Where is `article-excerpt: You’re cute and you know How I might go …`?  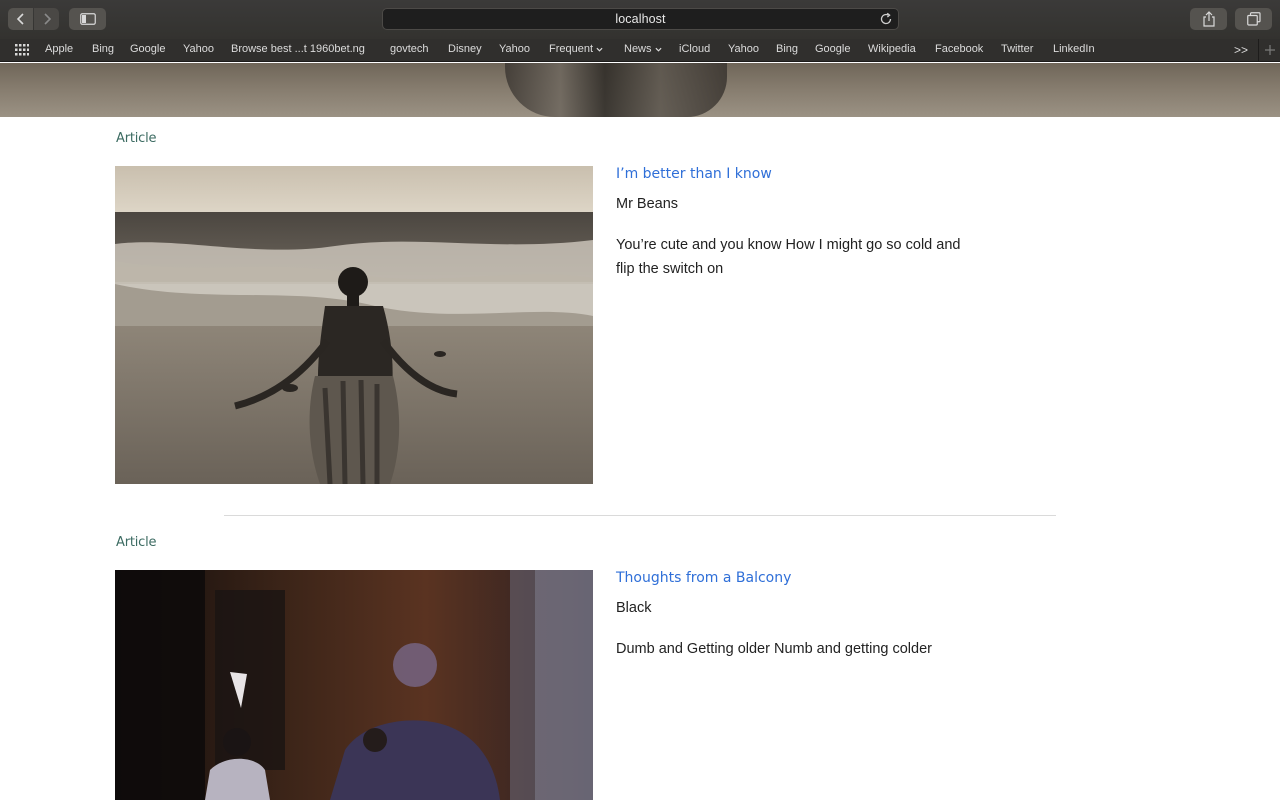 article-excerpt: You’re cute and you know How I might go … is located at coordinates (788, 257).